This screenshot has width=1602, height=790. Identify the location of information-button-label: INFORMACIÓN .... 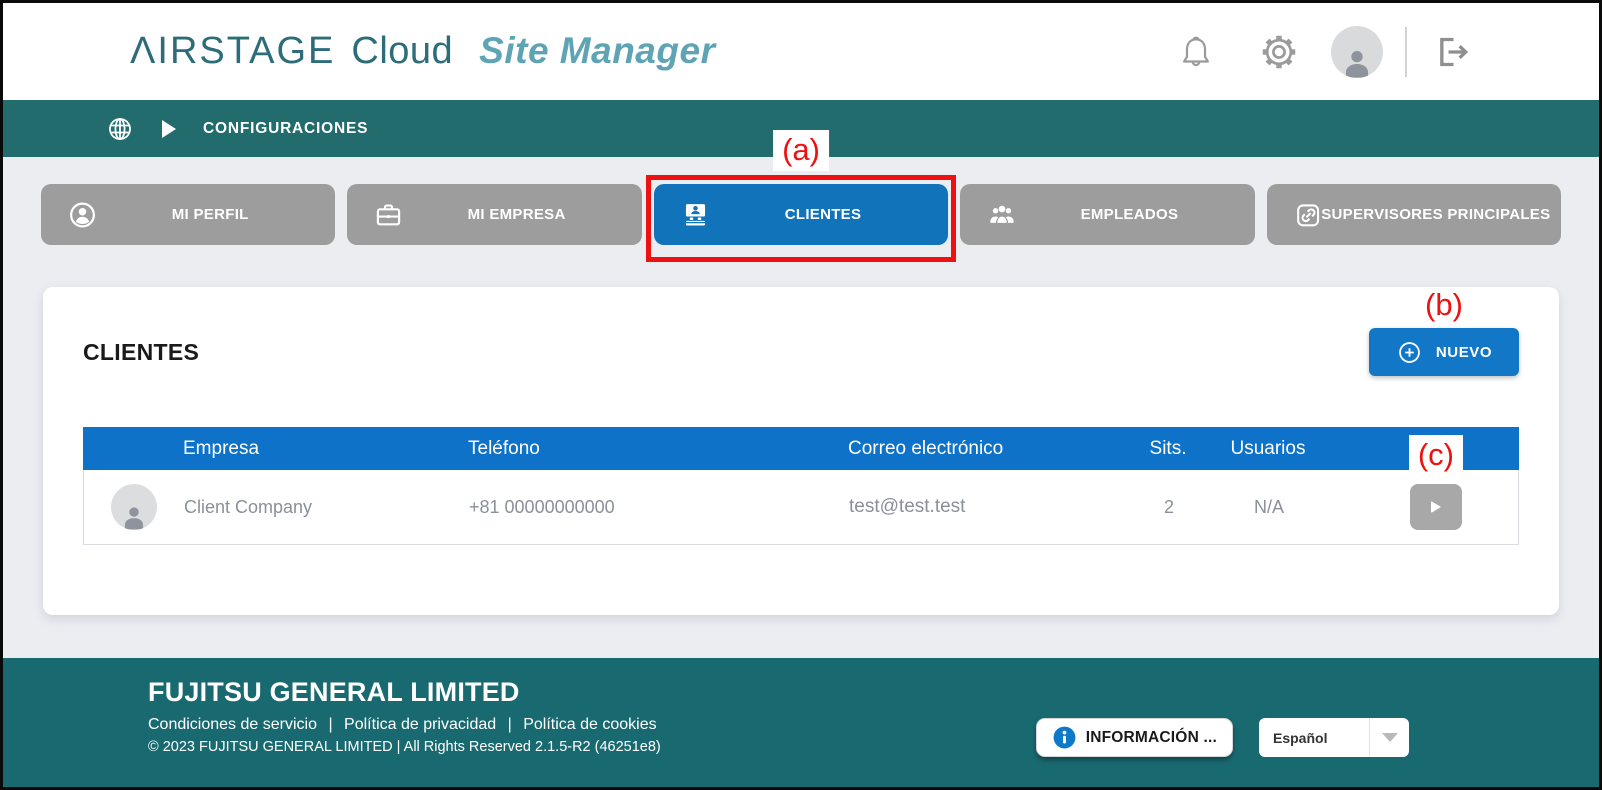
(1151, 737).